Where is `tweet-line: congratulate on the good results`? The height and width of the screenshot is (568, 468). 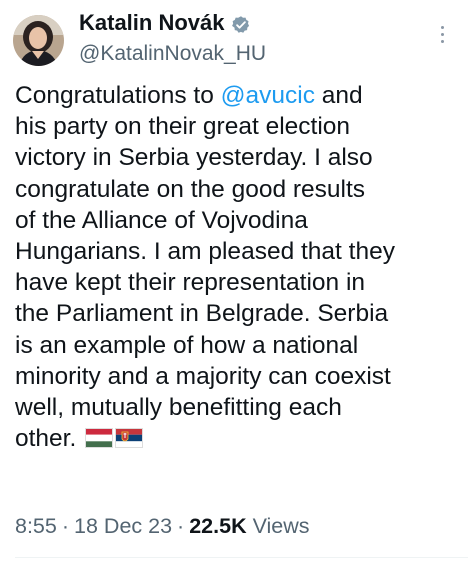
tweet-line: congratulate on the good results is located at coordinates (190, 189).